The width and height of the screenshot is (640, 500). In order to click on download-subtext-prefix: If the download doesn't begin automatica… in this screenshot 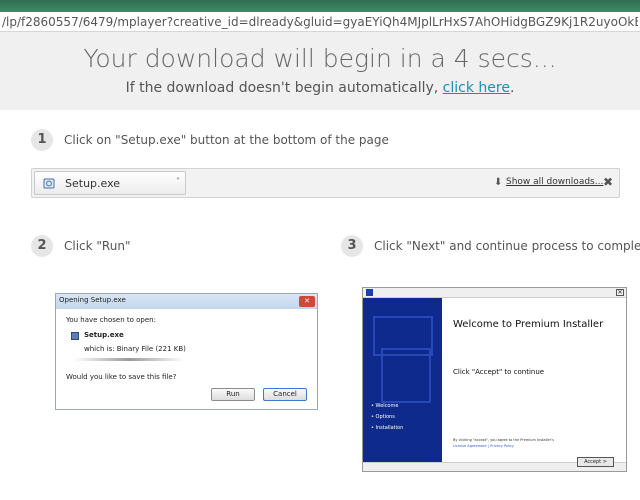, I will do `click(282, 88)`.